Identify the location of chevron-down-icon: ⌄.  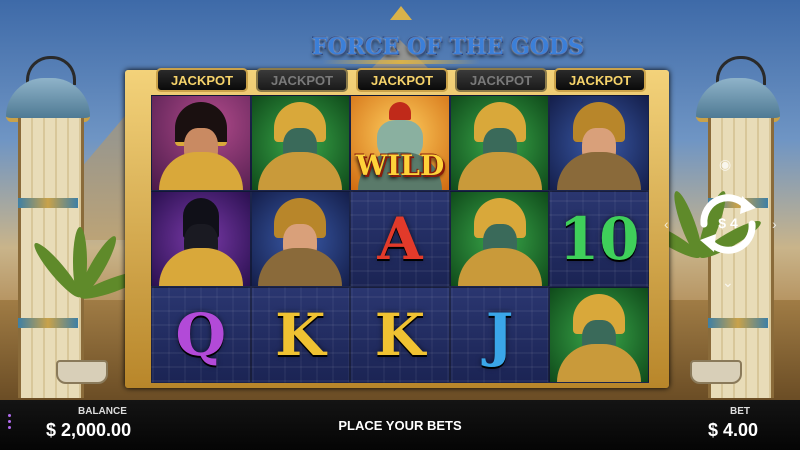
(728, 282).